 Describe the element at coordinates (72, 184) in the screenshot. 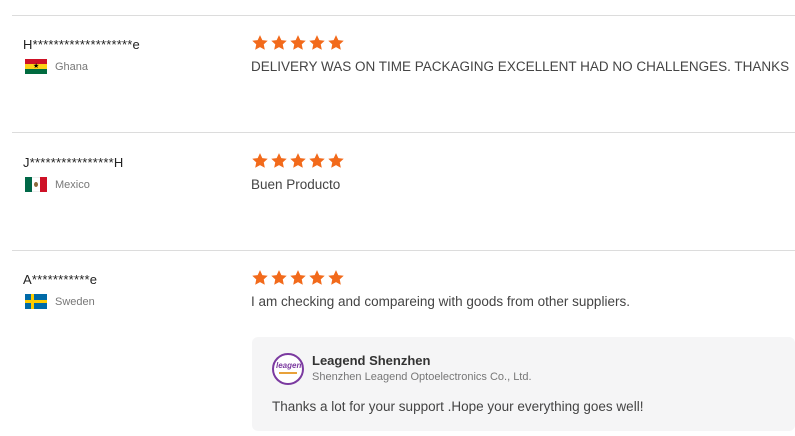

I see `country-name: Mexico` at that location.